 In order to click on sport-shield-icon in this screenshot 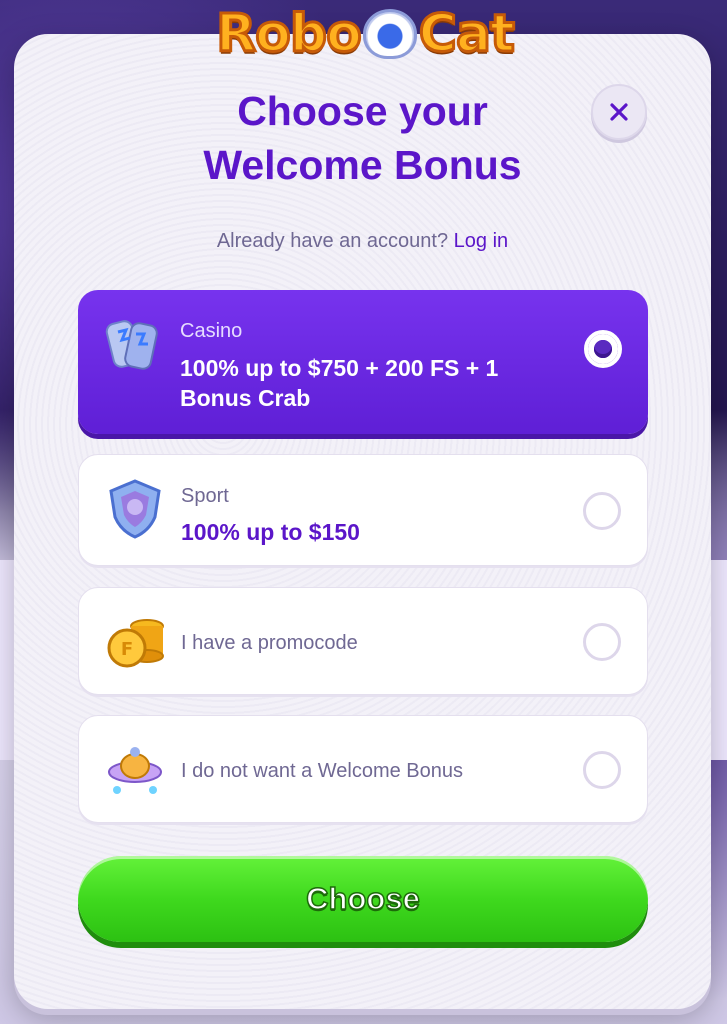, I will do `click(135, 509)`.